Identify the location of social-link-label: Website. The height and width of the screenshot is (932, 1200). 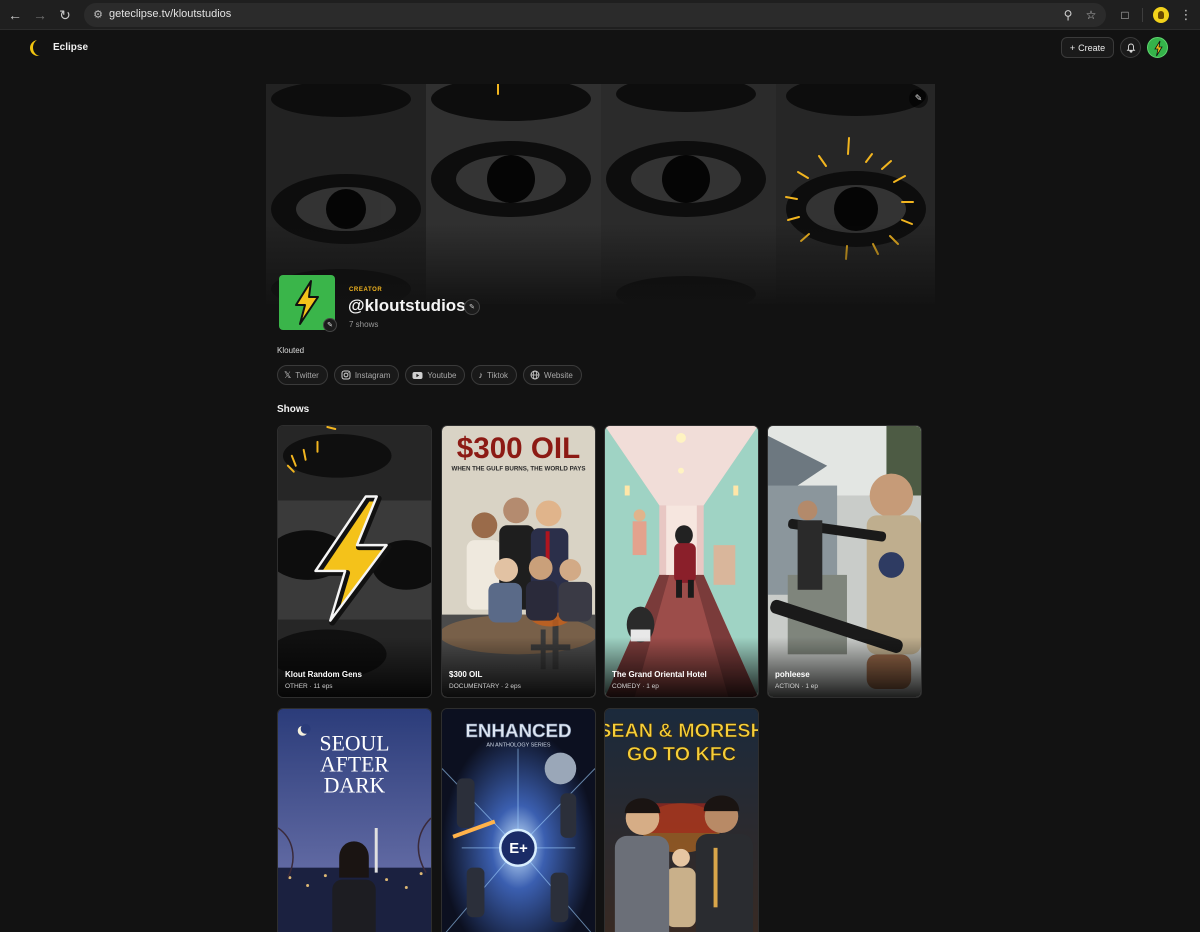
(558, 375).